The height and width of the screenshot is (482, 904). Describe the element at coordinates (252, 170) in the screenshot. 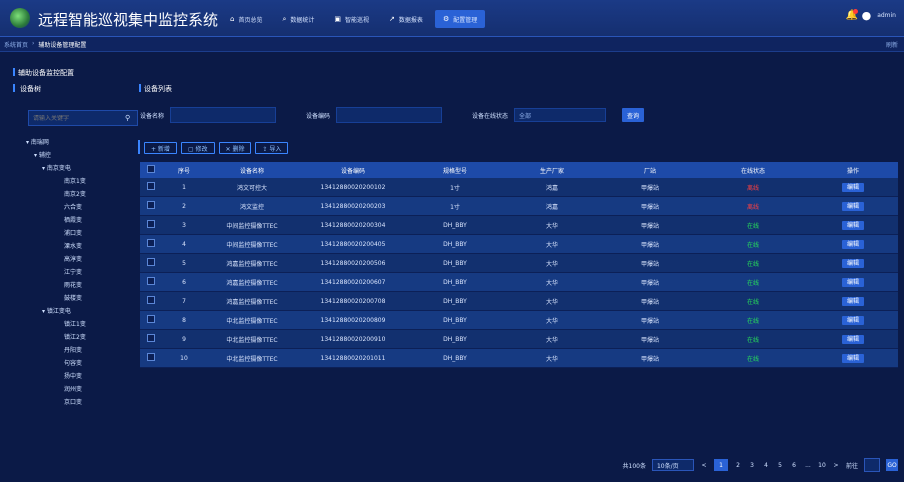

I see `column-header: 设备名称` at that location.